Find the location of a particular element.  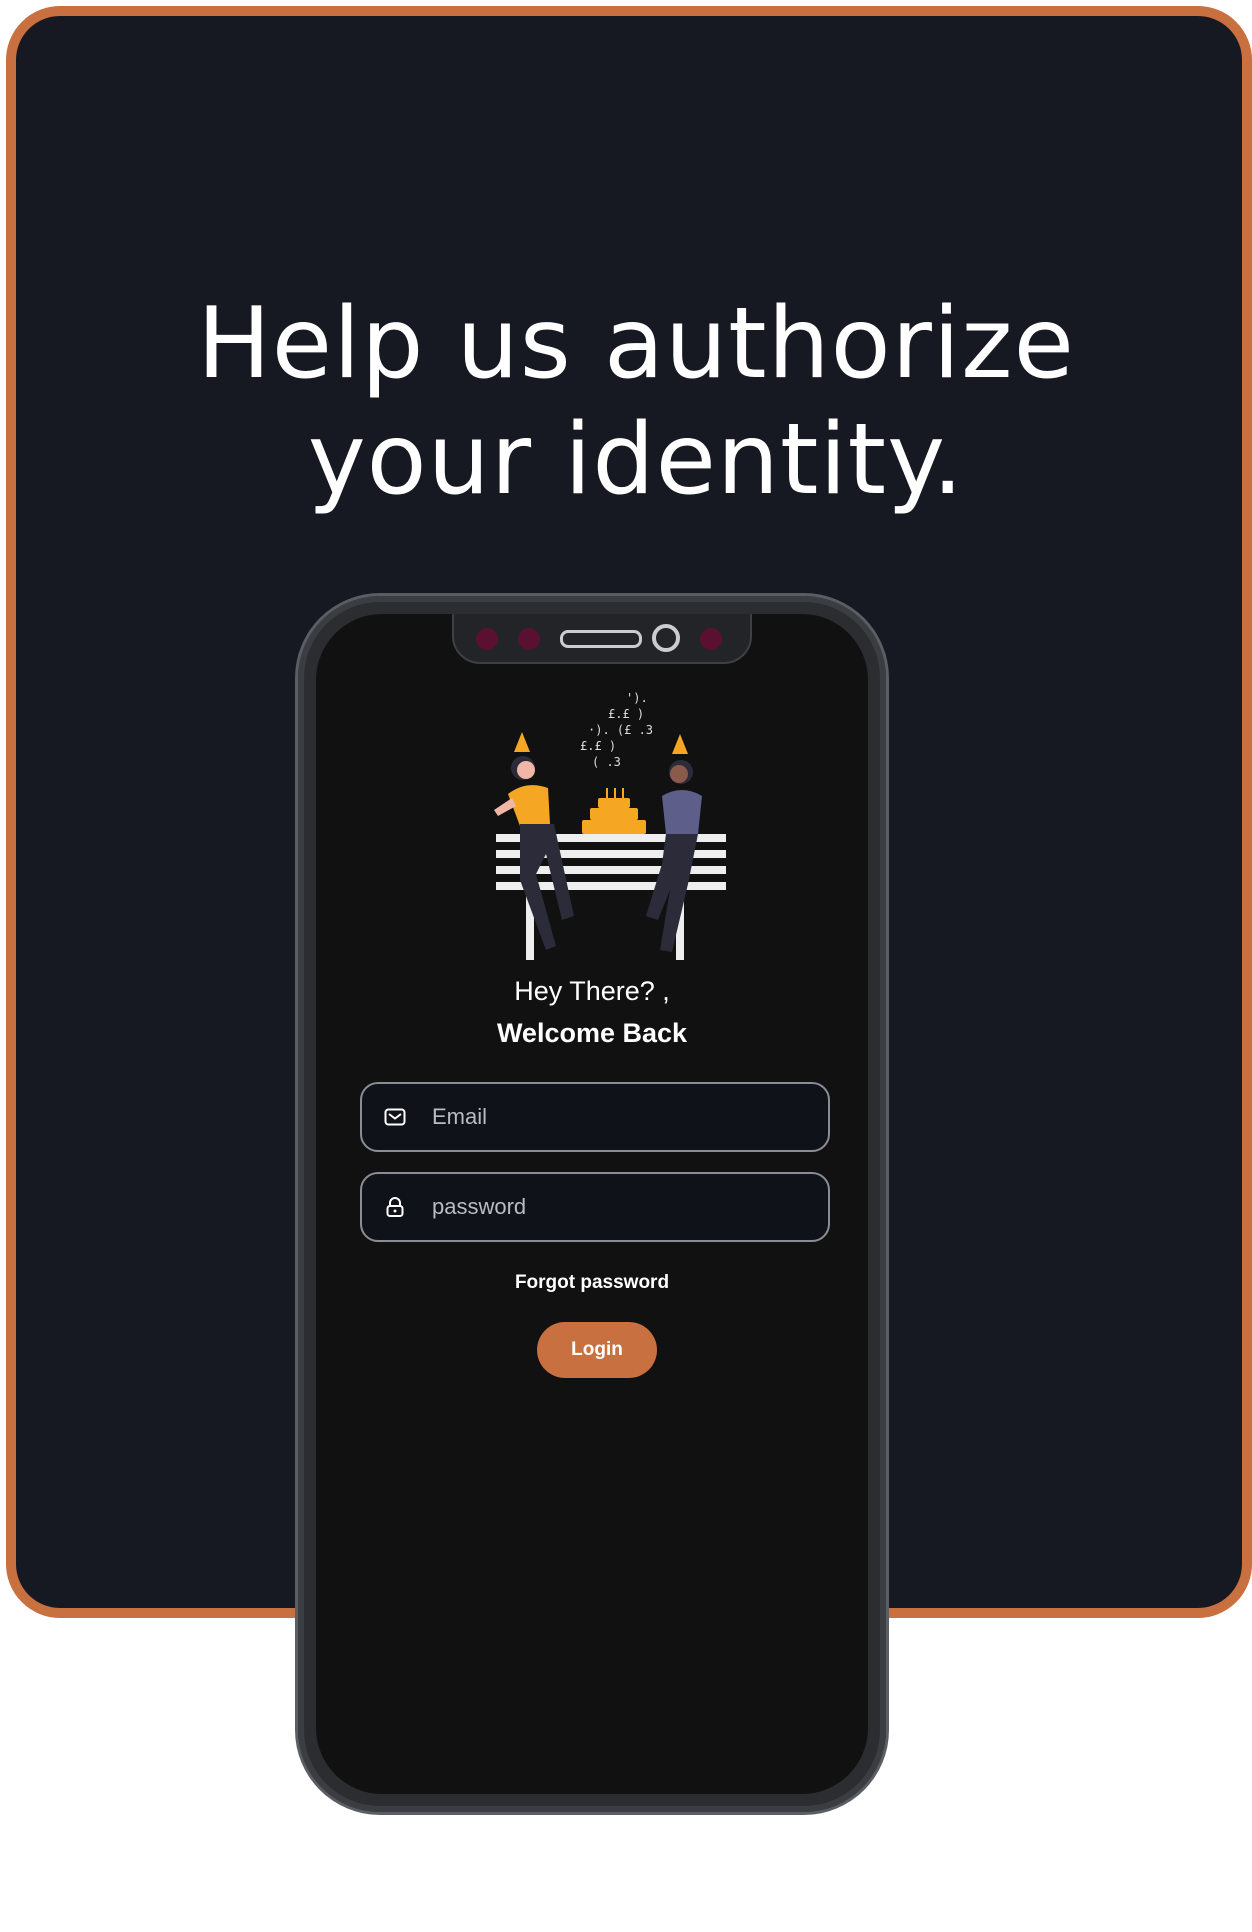

email-field is located at coordinates (595, 1117).